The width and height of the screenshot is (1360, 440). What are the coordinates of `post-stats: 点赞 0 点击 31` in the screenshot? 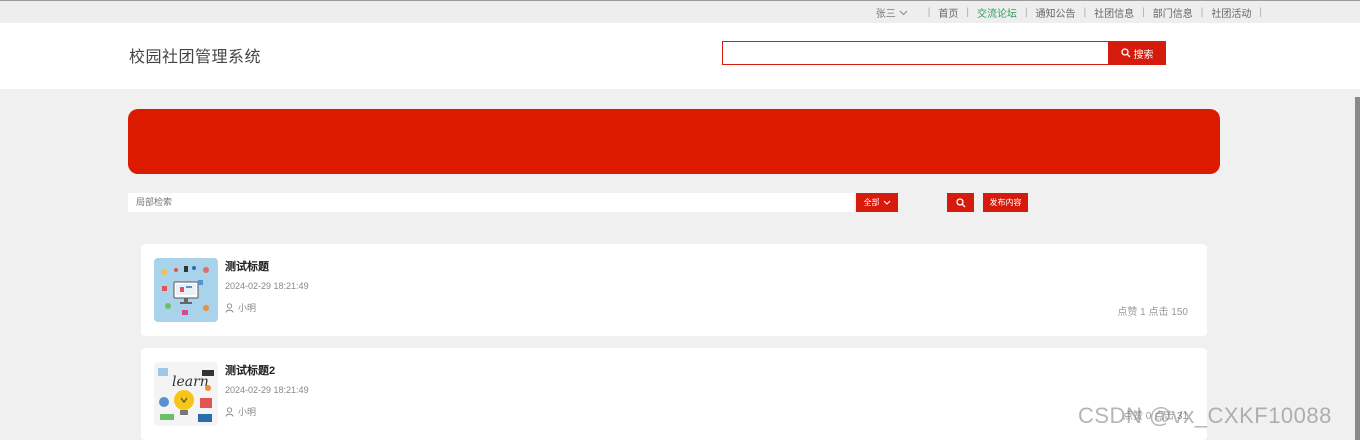 It's located at (1155, 416).